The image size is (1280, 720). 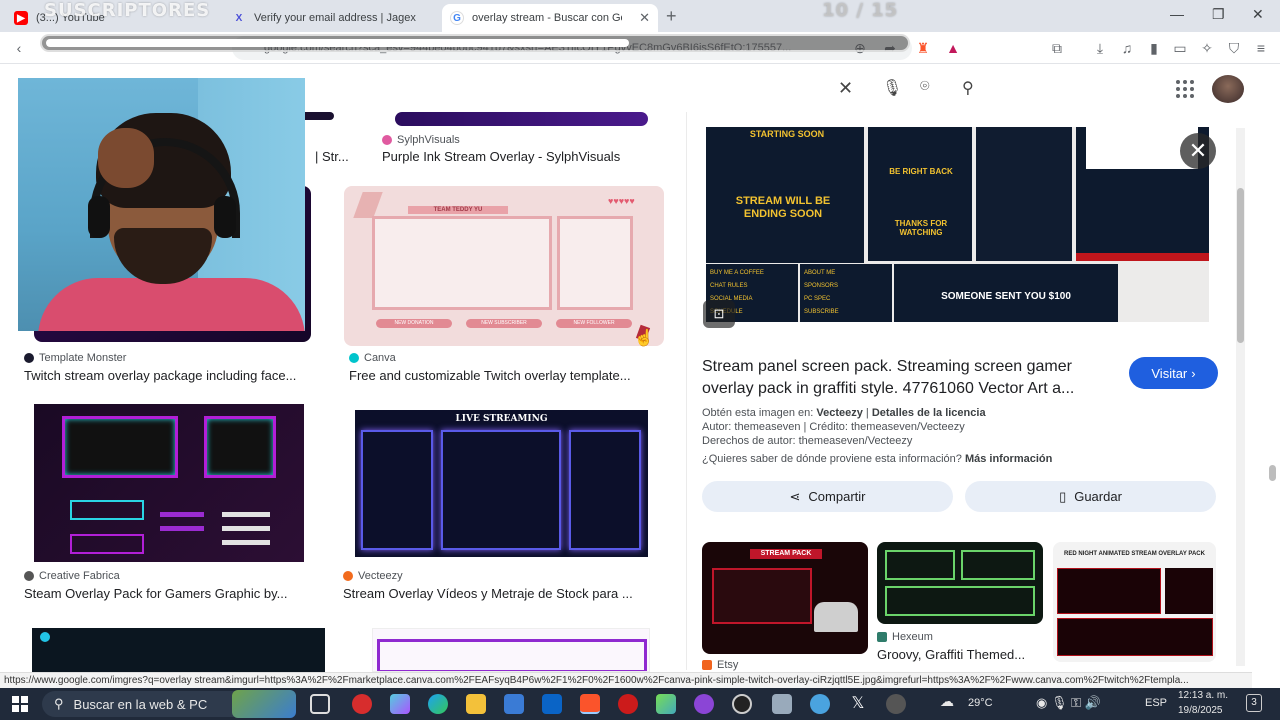 I want to click on obtained-source-link: Vecteezy, so click(x=839, y=413).